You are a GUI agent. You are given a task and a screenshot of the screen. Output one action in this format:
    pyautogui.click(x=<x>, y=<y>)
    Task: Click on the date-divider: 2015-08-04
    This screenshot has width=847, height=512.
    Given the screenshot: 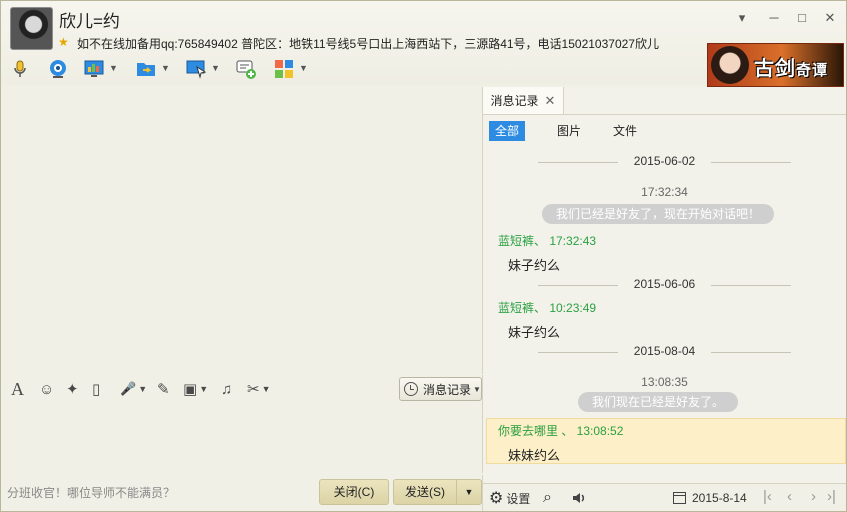 What is the action you would take?
    pyautogui.click(x=664, y=352)
    